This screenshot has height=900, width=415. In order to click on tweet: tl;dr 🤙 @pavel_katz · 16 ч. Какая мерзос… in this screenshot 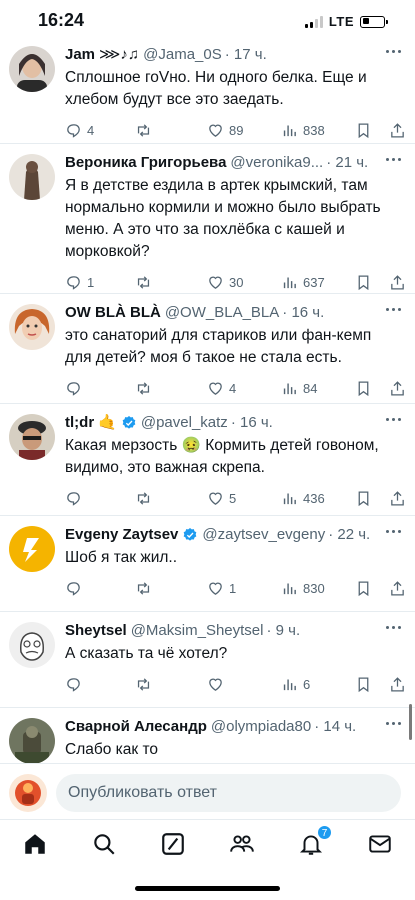, I will do `click(207, 460)`.